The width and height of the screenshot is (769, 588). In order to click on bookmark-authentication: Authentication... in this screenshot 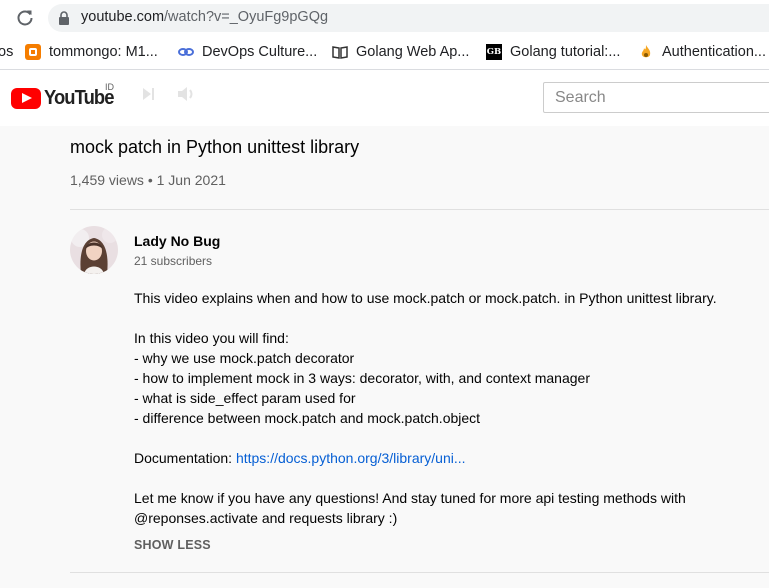, I will do `click(702, 52)`.